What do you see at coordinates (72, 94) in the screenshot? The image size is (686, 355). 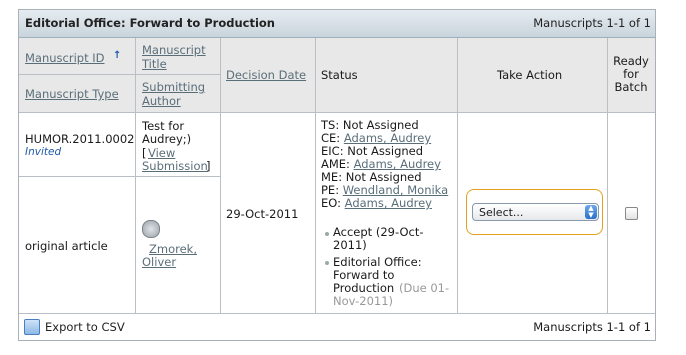 I see `manuscript-type-header: Manuscript Type` at bounding box center [72, 94].